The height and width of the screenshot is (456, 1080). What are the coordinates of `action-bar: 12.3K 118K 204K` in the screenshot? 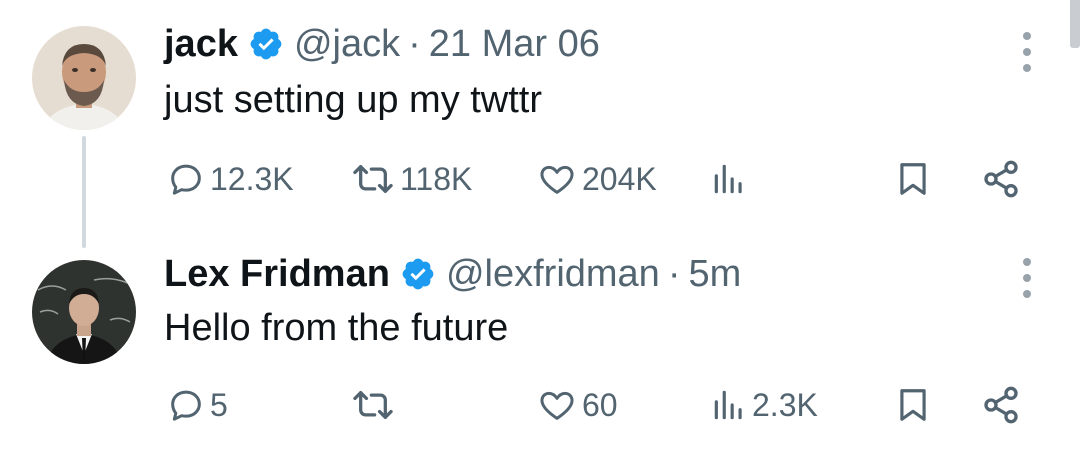 It's located at (540, 179).